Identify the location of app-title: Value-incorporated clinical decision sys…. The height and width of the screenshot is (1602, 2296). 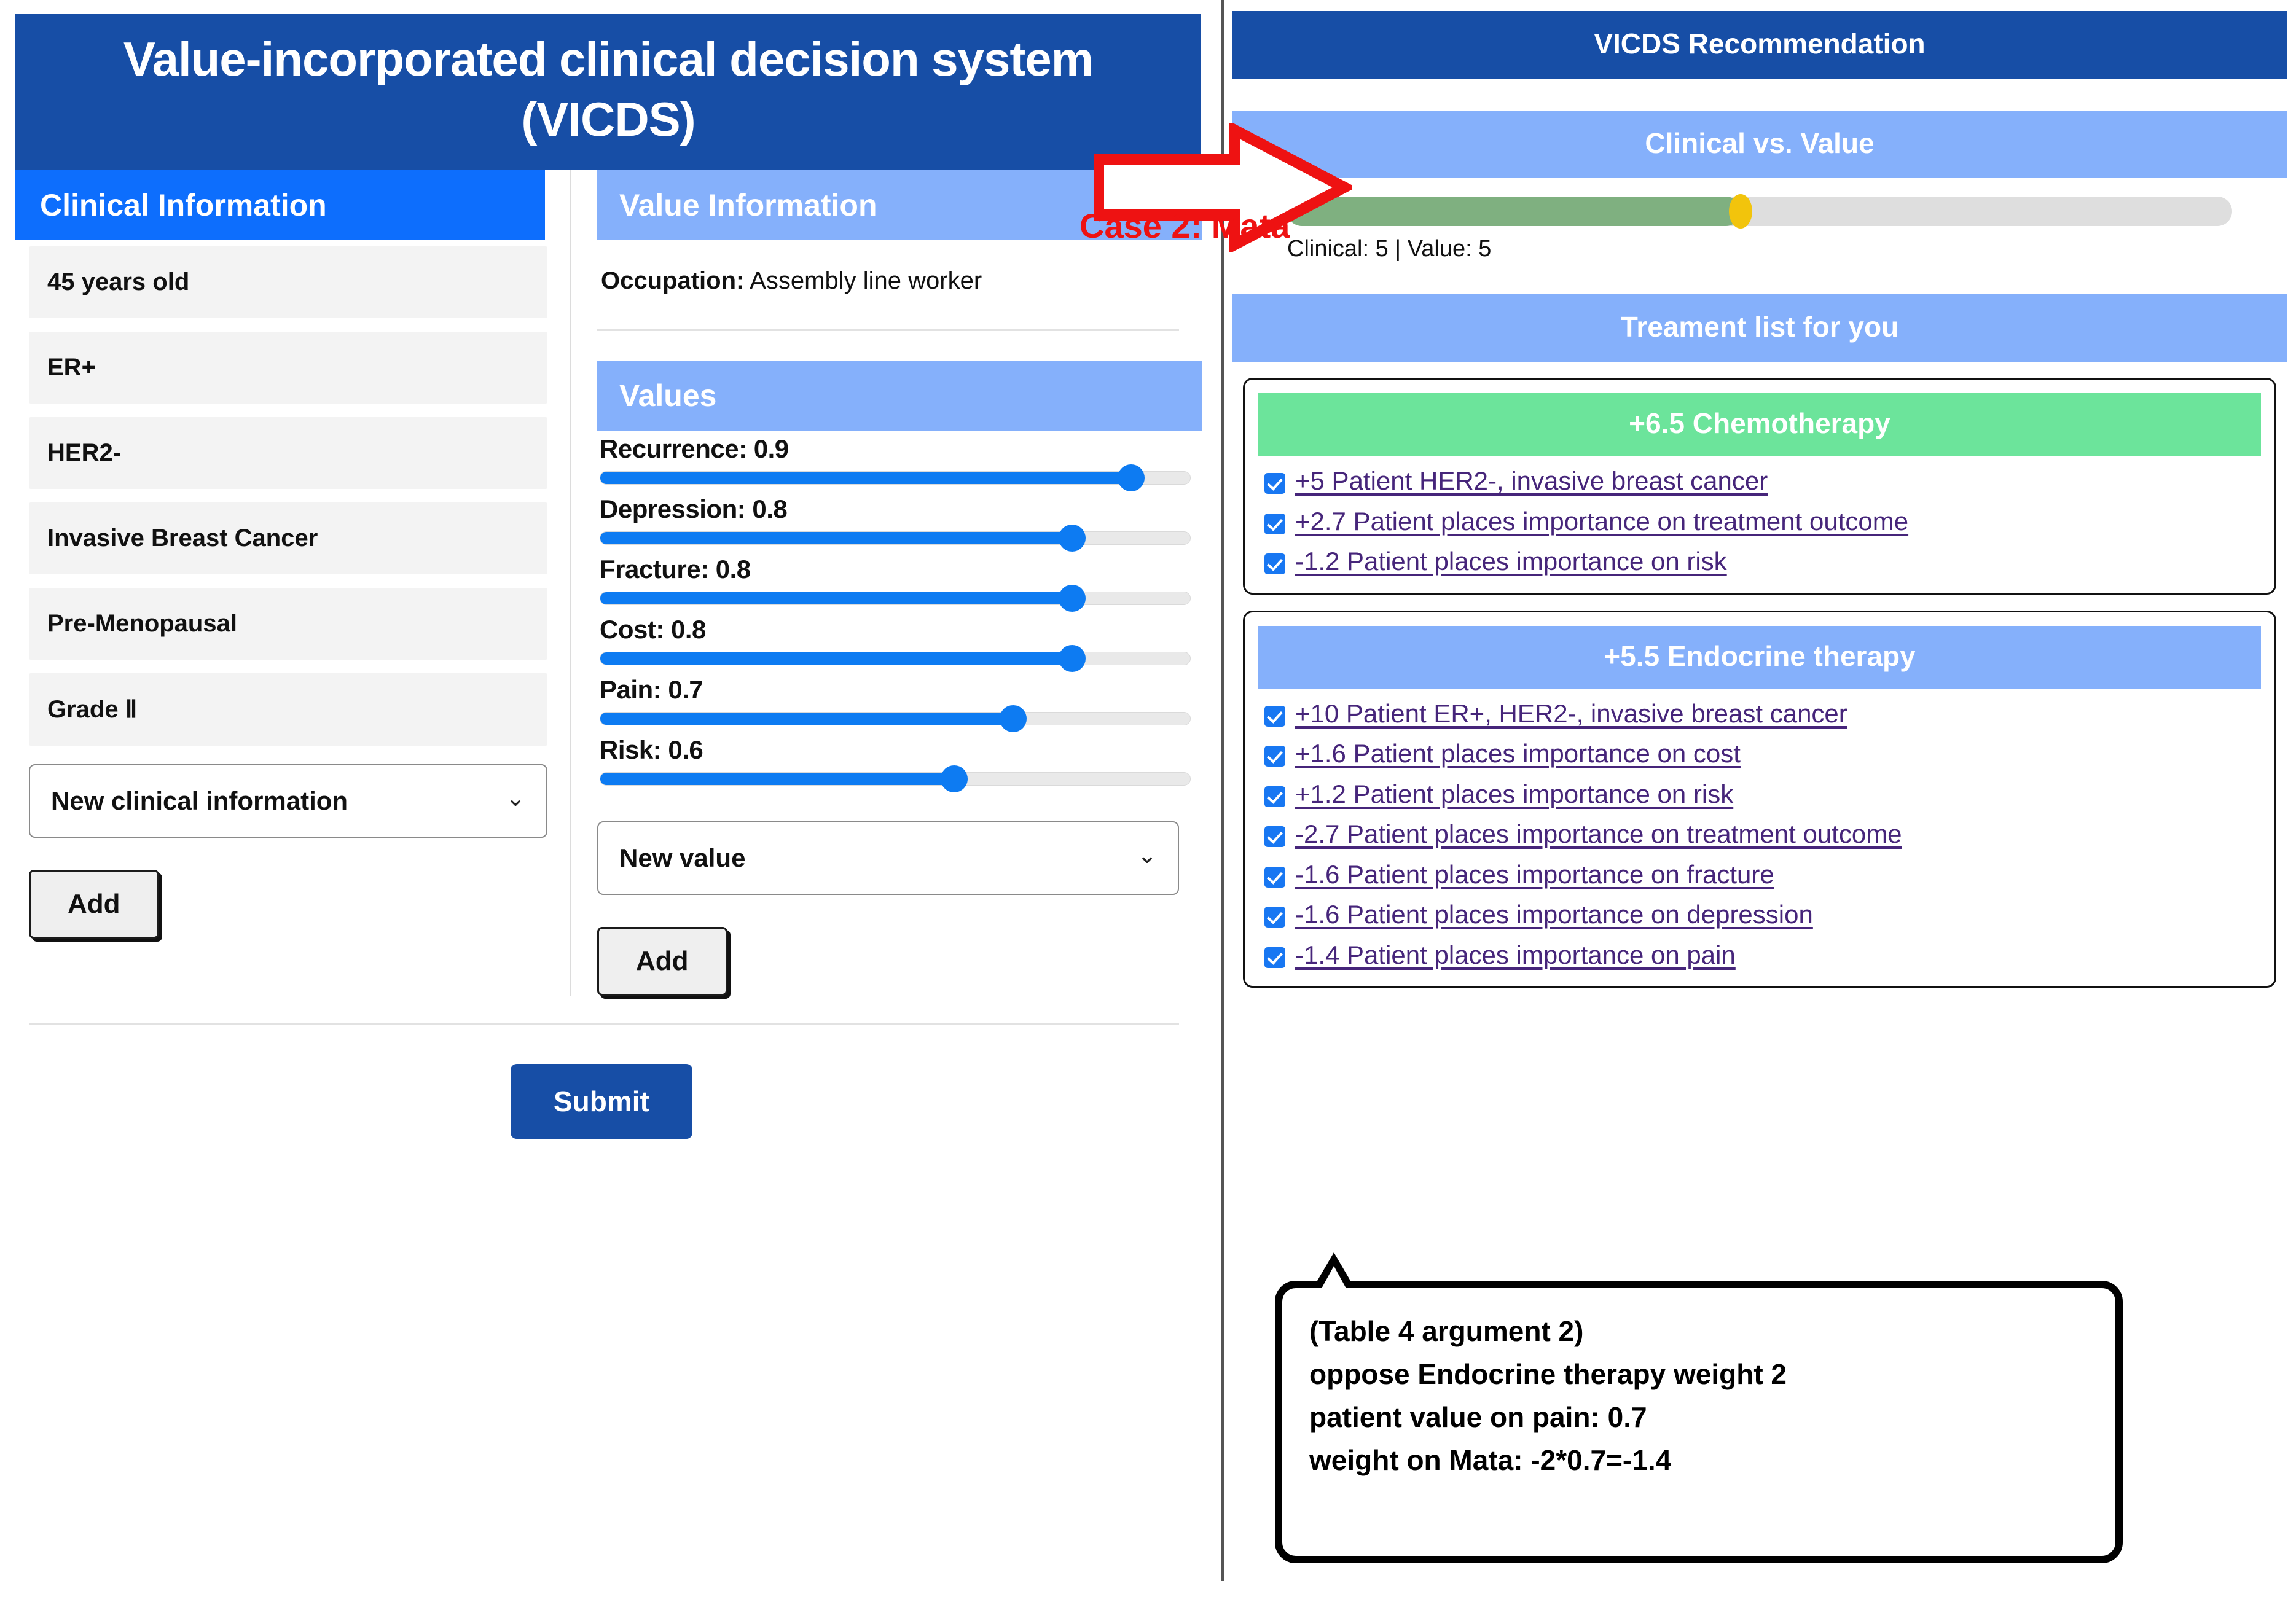
(608, 92).